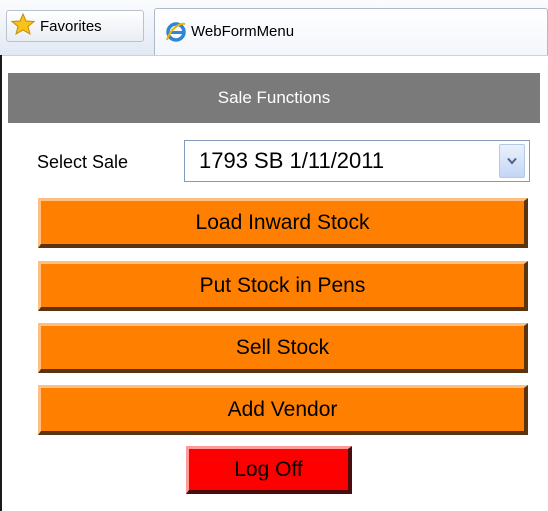 This screenshot has height=511, width=548. Describe the element at coordinates (176, 34) in the screenshot. I see `ie-icon` at that location.